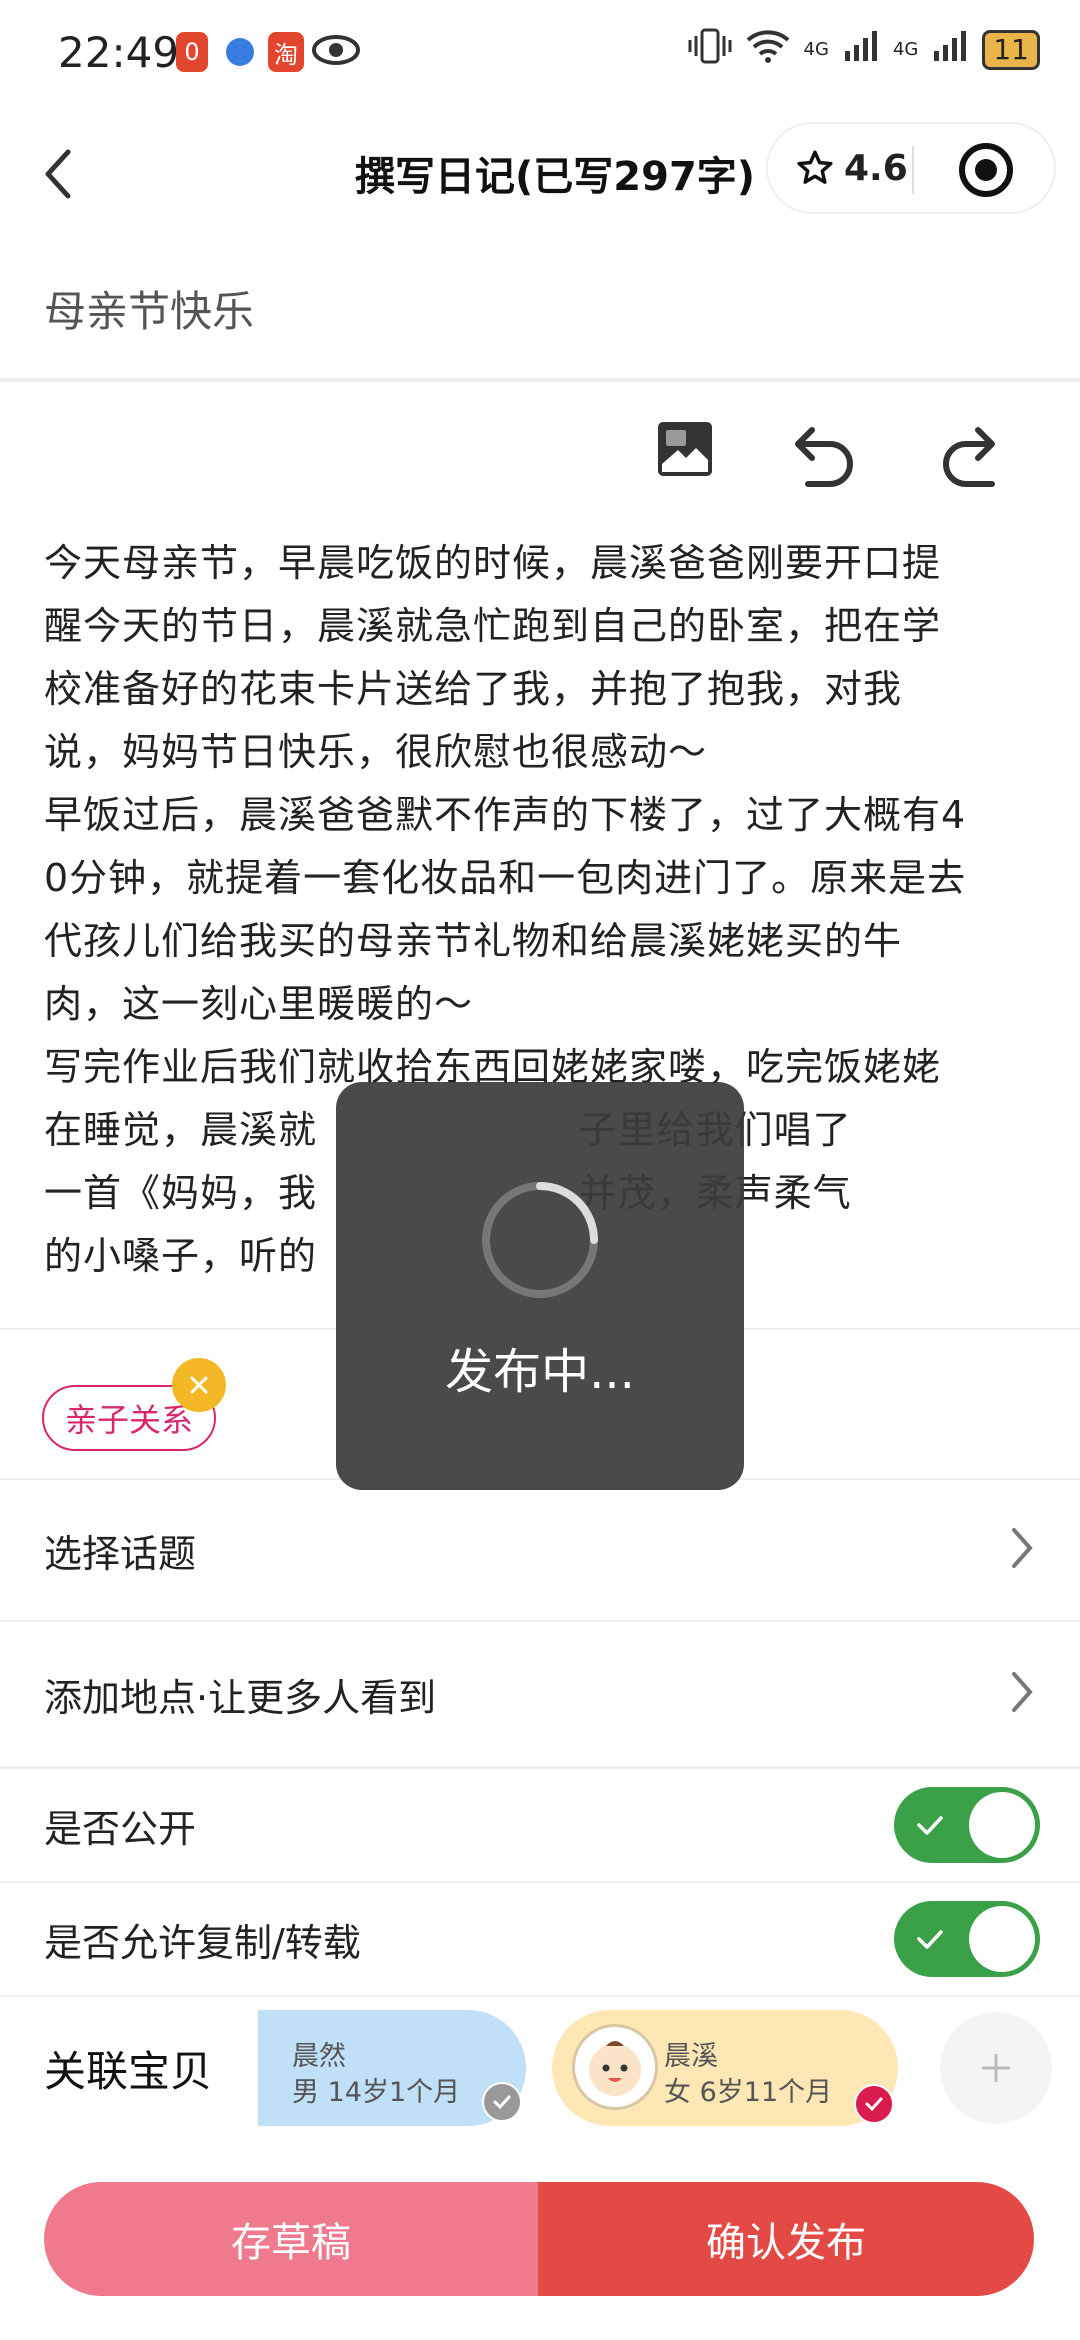 The image size is (1080, 2340). I want to click on allow-copy-label: 是否允许复制/转载, so click(202, 1942).